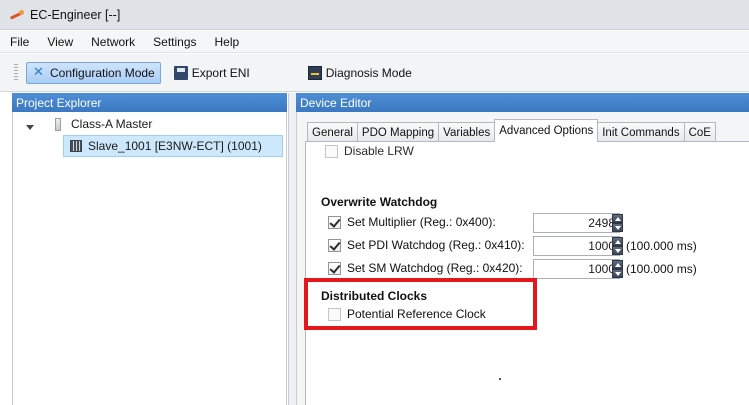  I want to click on project-explorer-header: Project Explorer, so click(149, 102).